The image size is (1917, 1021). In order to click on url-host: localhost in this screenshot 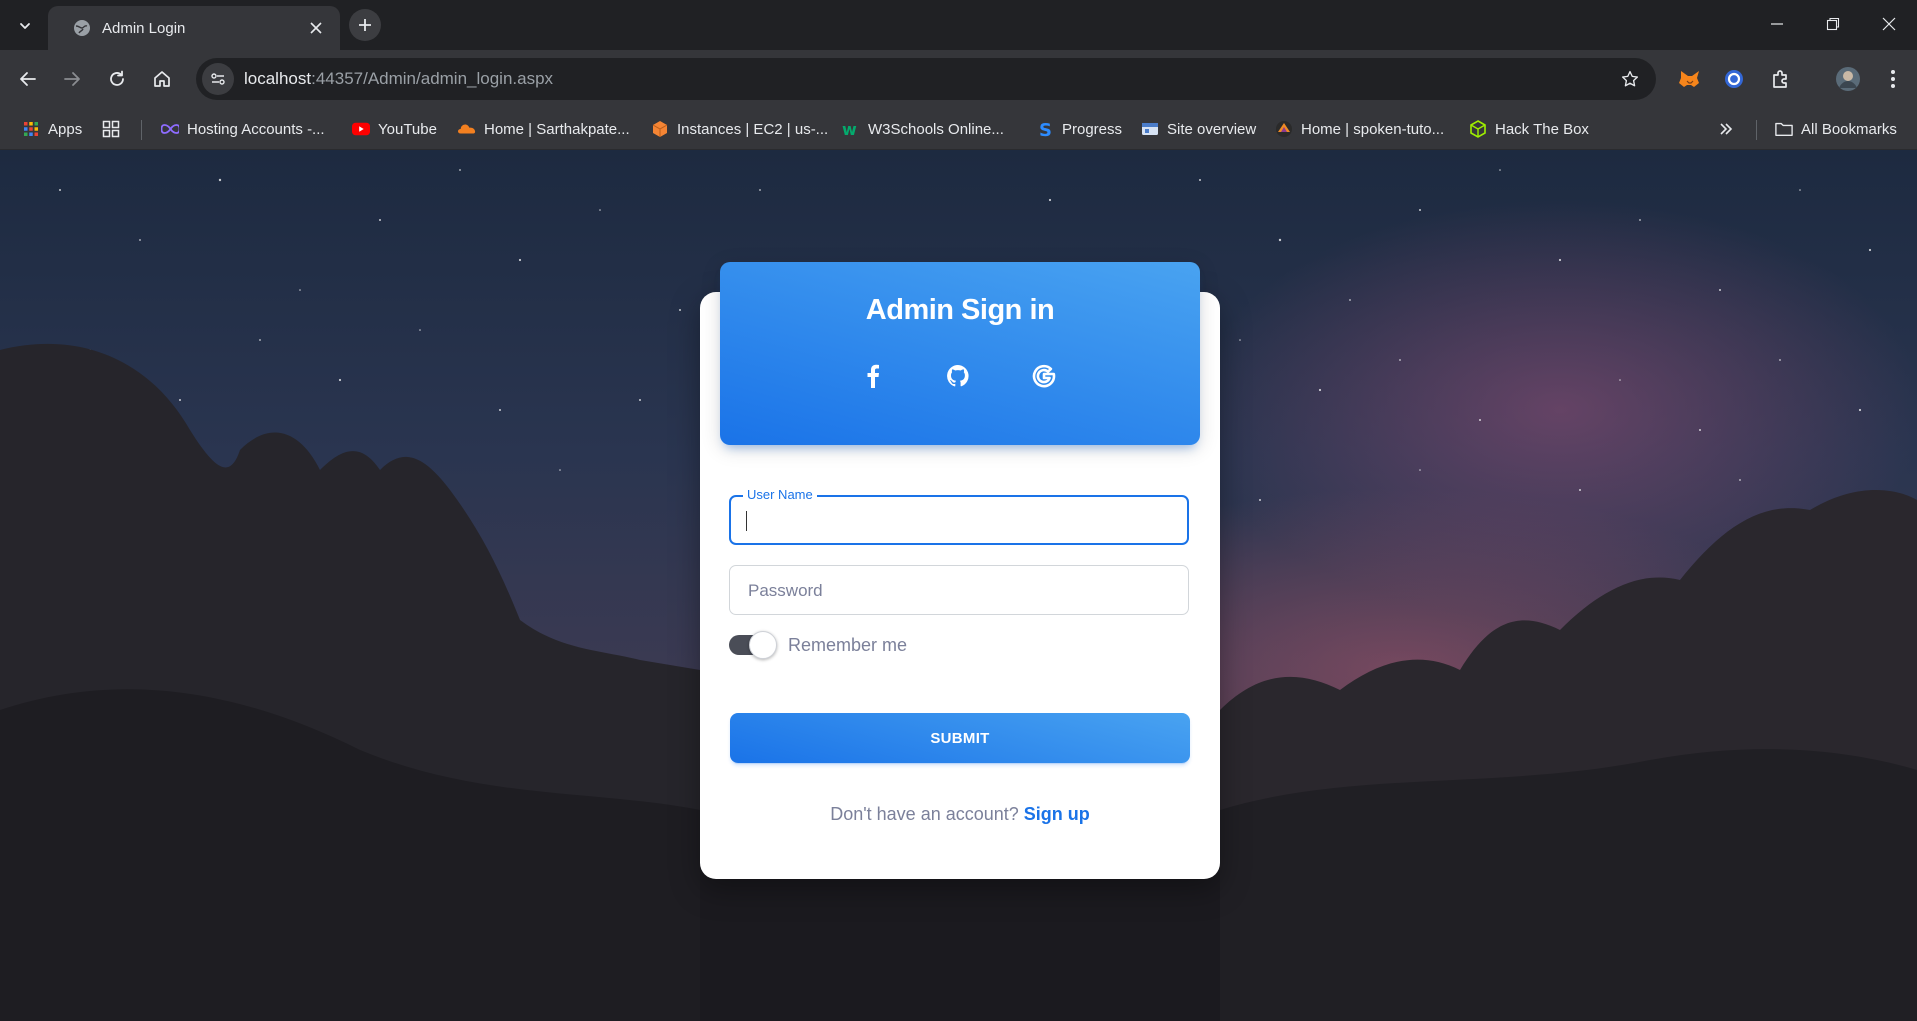, I will do `click(278, 78)`.